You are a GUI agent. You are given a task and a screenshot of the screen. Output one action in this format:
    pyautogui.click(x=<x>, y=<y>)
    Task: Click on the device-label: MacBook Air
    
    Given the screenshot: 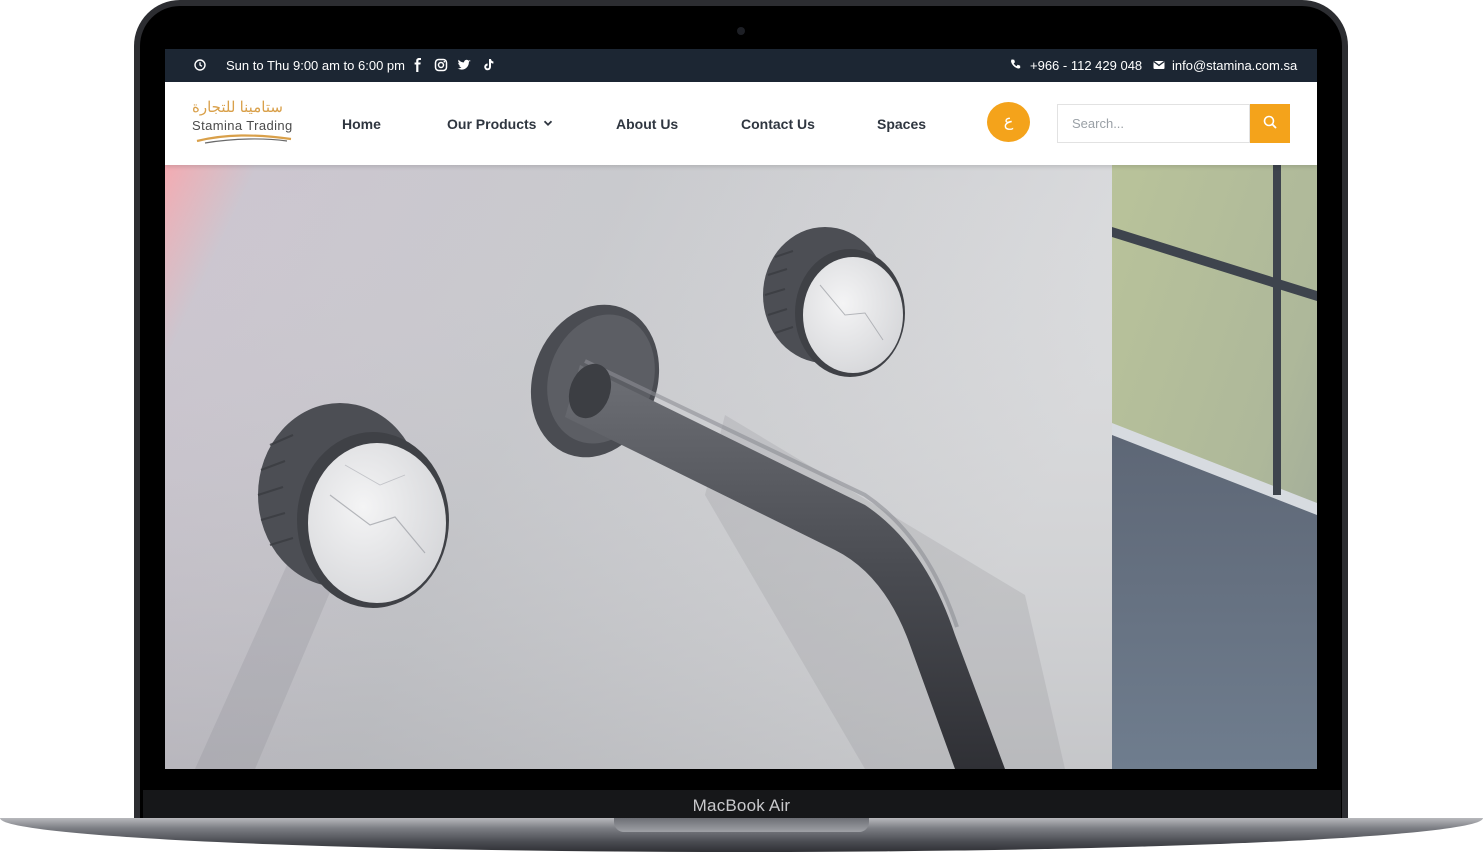 What is the action you would take?
    pyautogui.click(x=741, y=805)
    